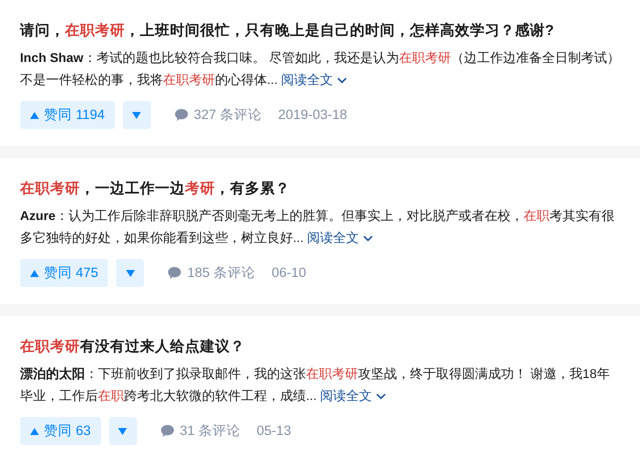 The width and height of the screenshot is (640, 451). I want to click on answer-date: 2019-03-18, so click(313, 115).